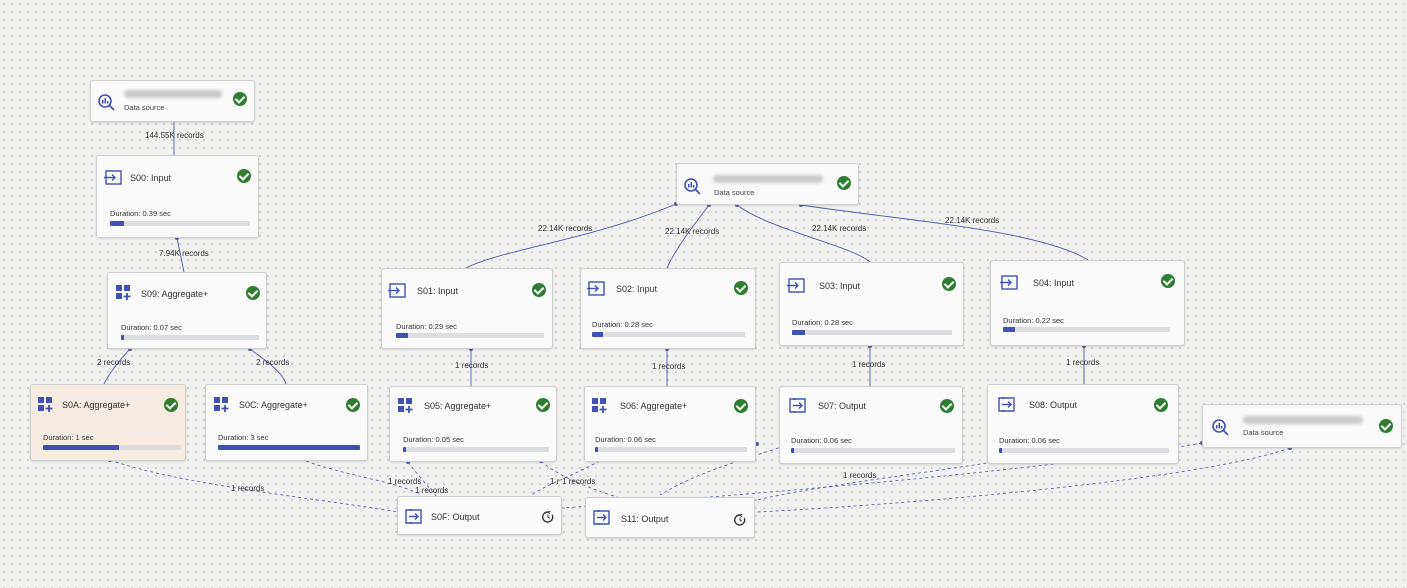 The width and height of the screenshot is (1407, 588). Describe the element at coordinates (455, 517) in the screenshot. I see `node-title: S0F: Output` at that location.